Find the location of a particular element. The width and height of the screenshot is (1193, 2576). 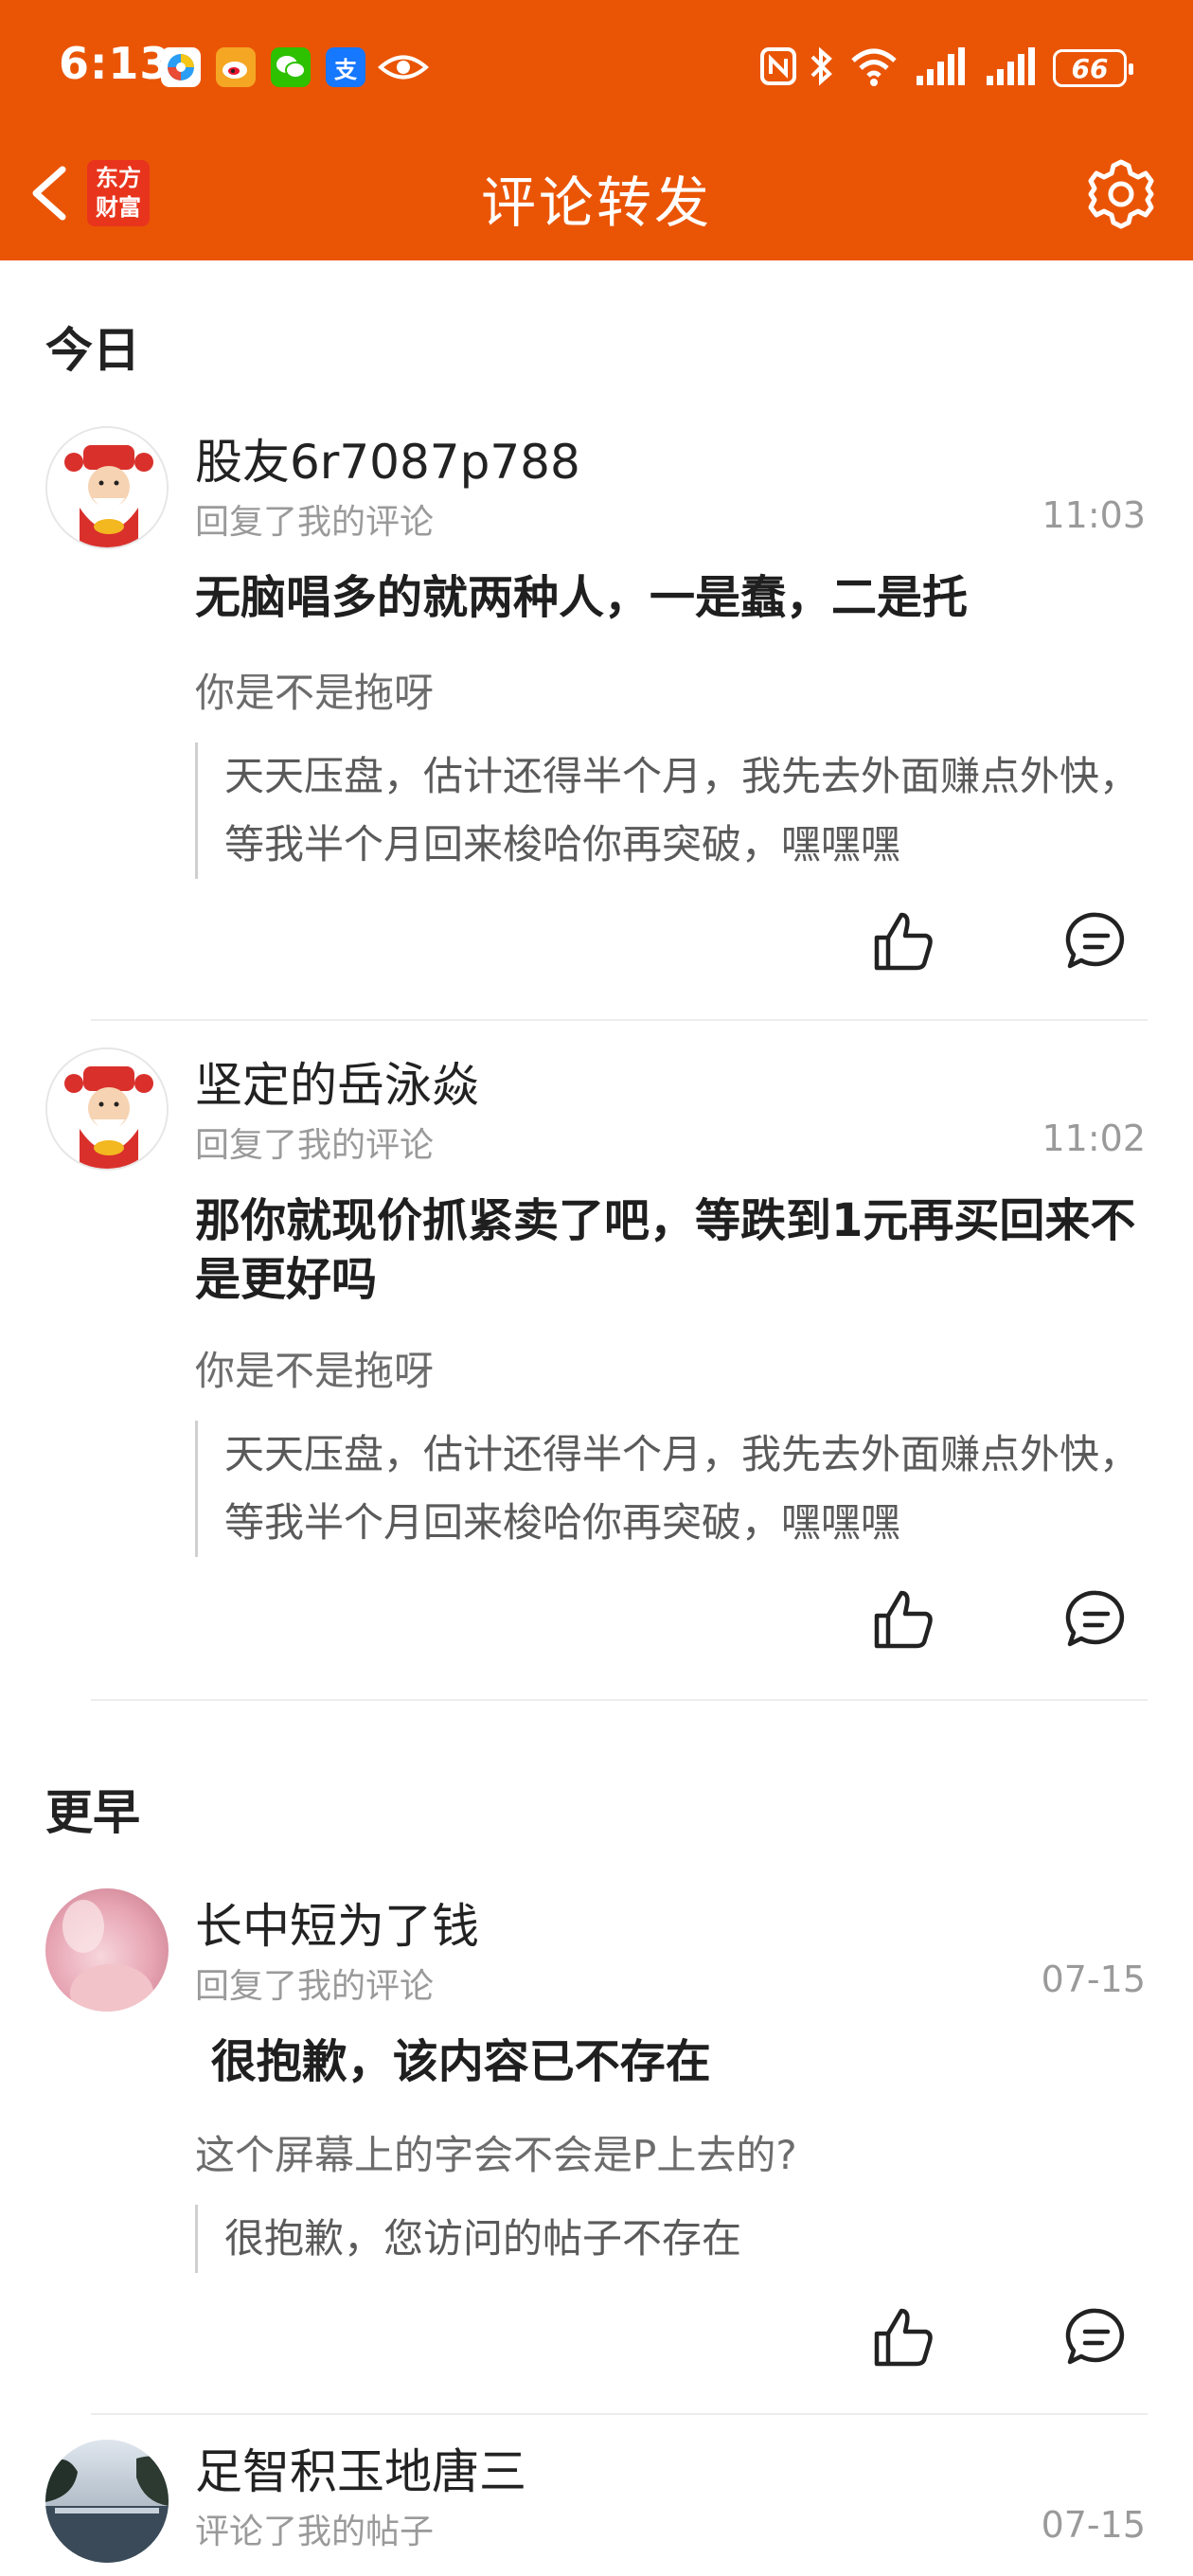

wifi-icon is located at coordinates (874, 68).